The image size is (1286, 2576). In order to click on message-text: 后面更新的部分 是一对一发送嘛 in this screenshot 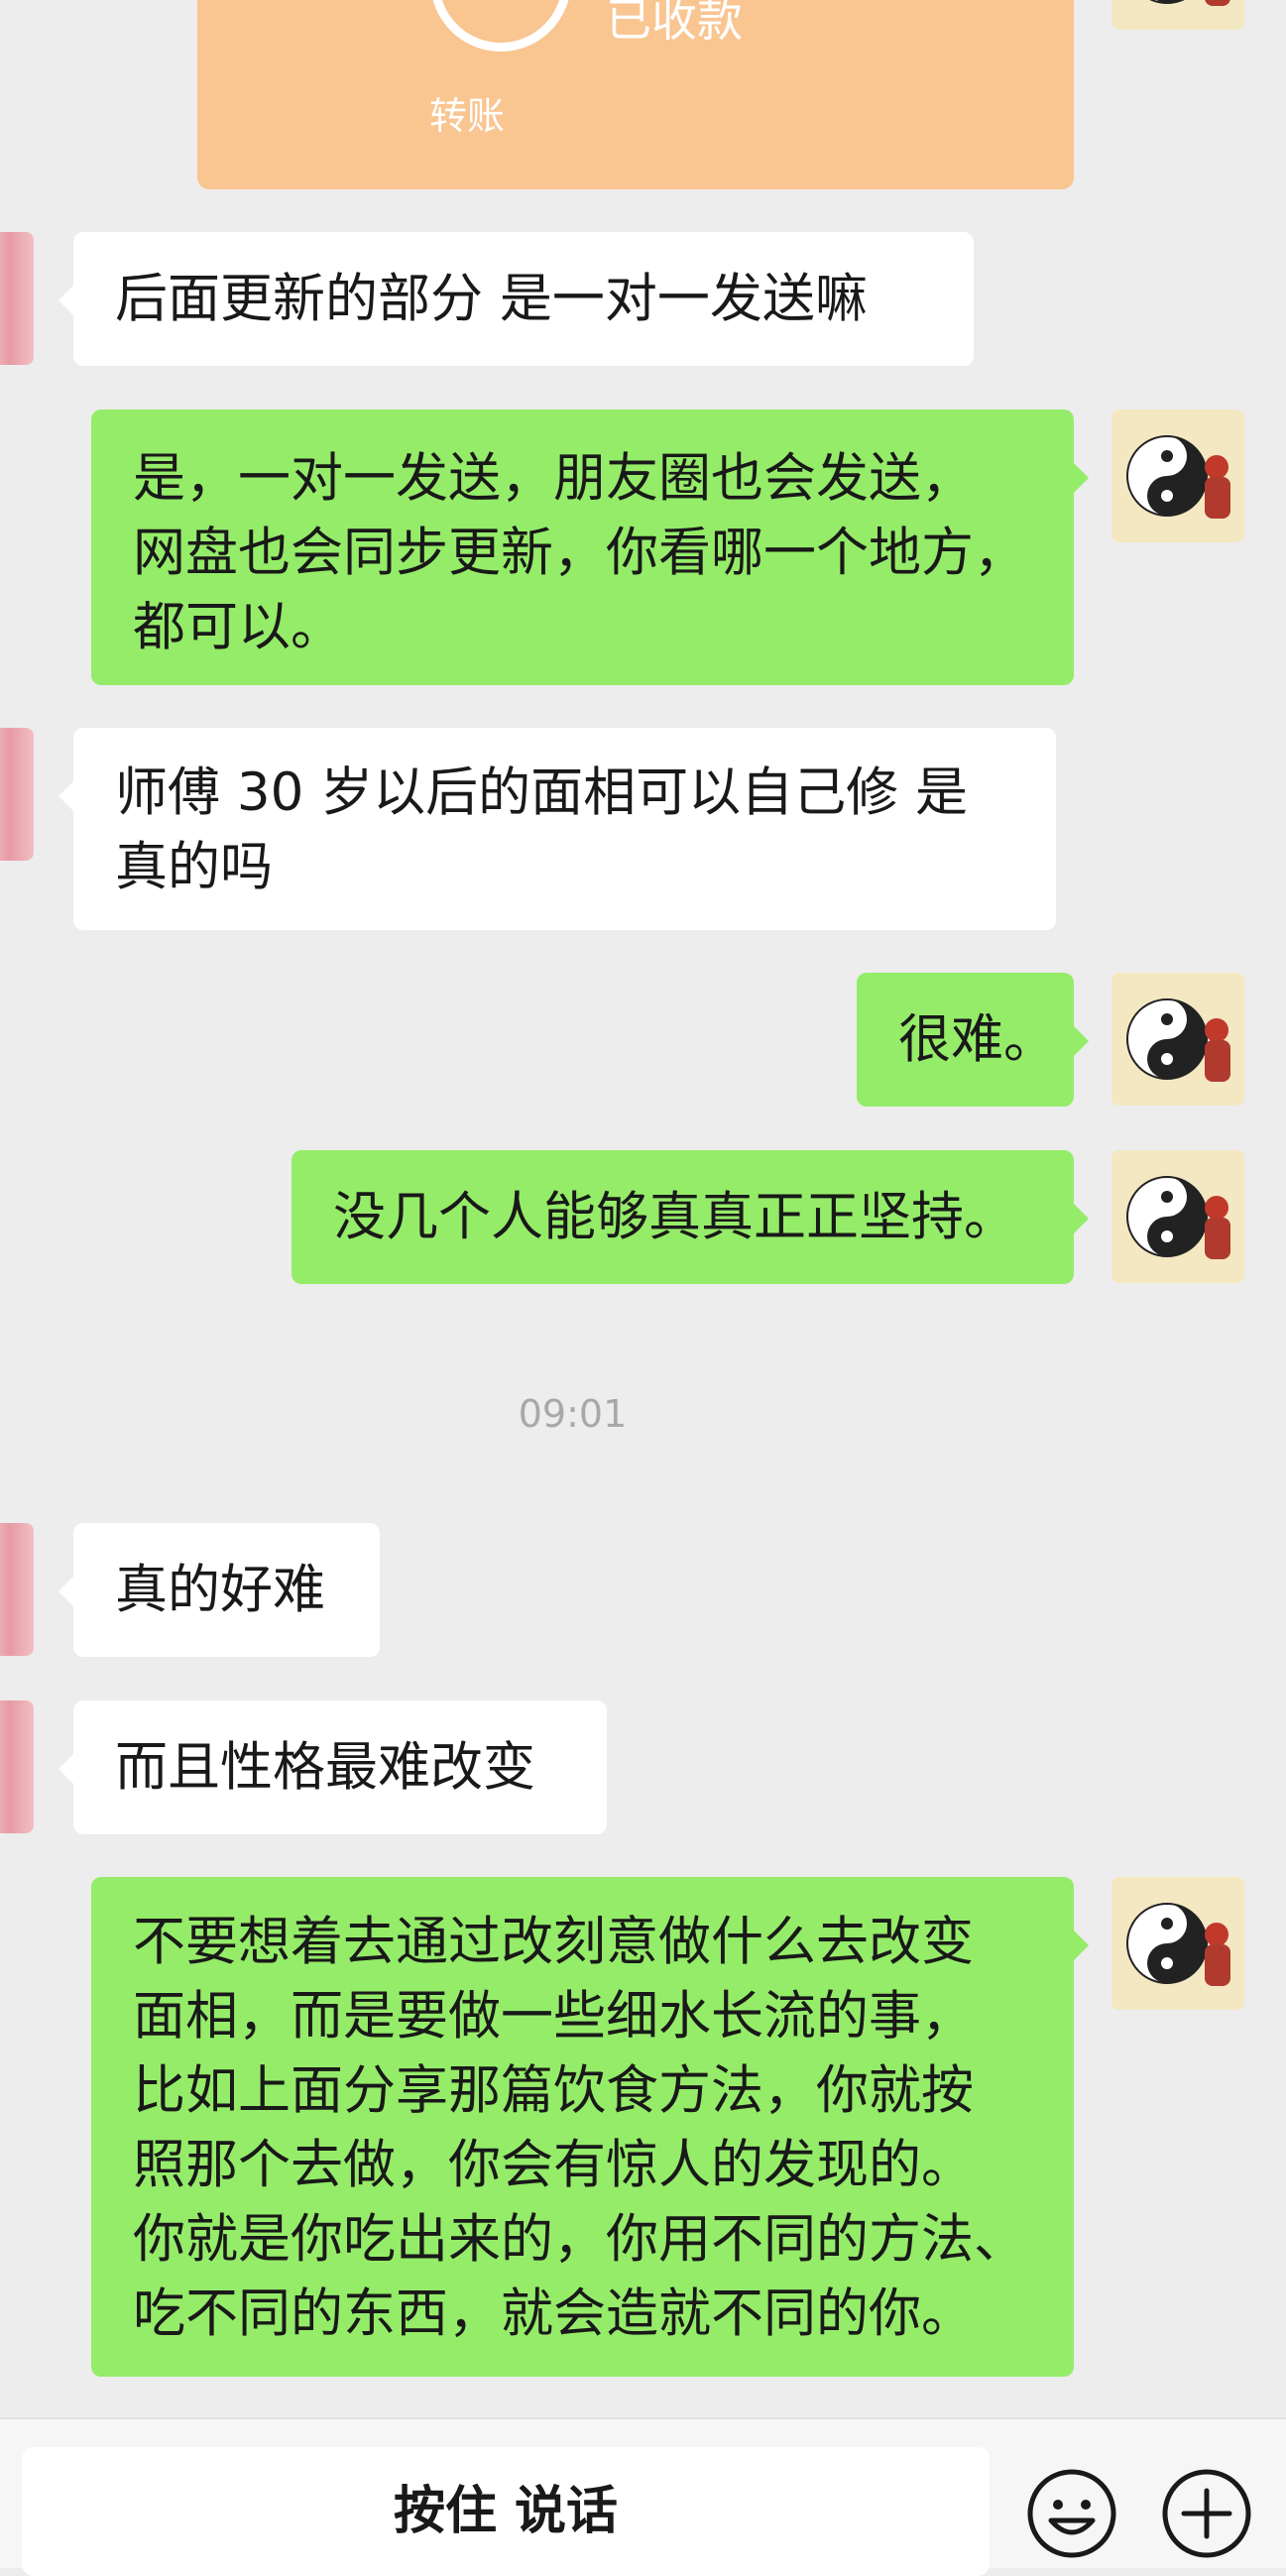, I will do `click(492, 299)`.